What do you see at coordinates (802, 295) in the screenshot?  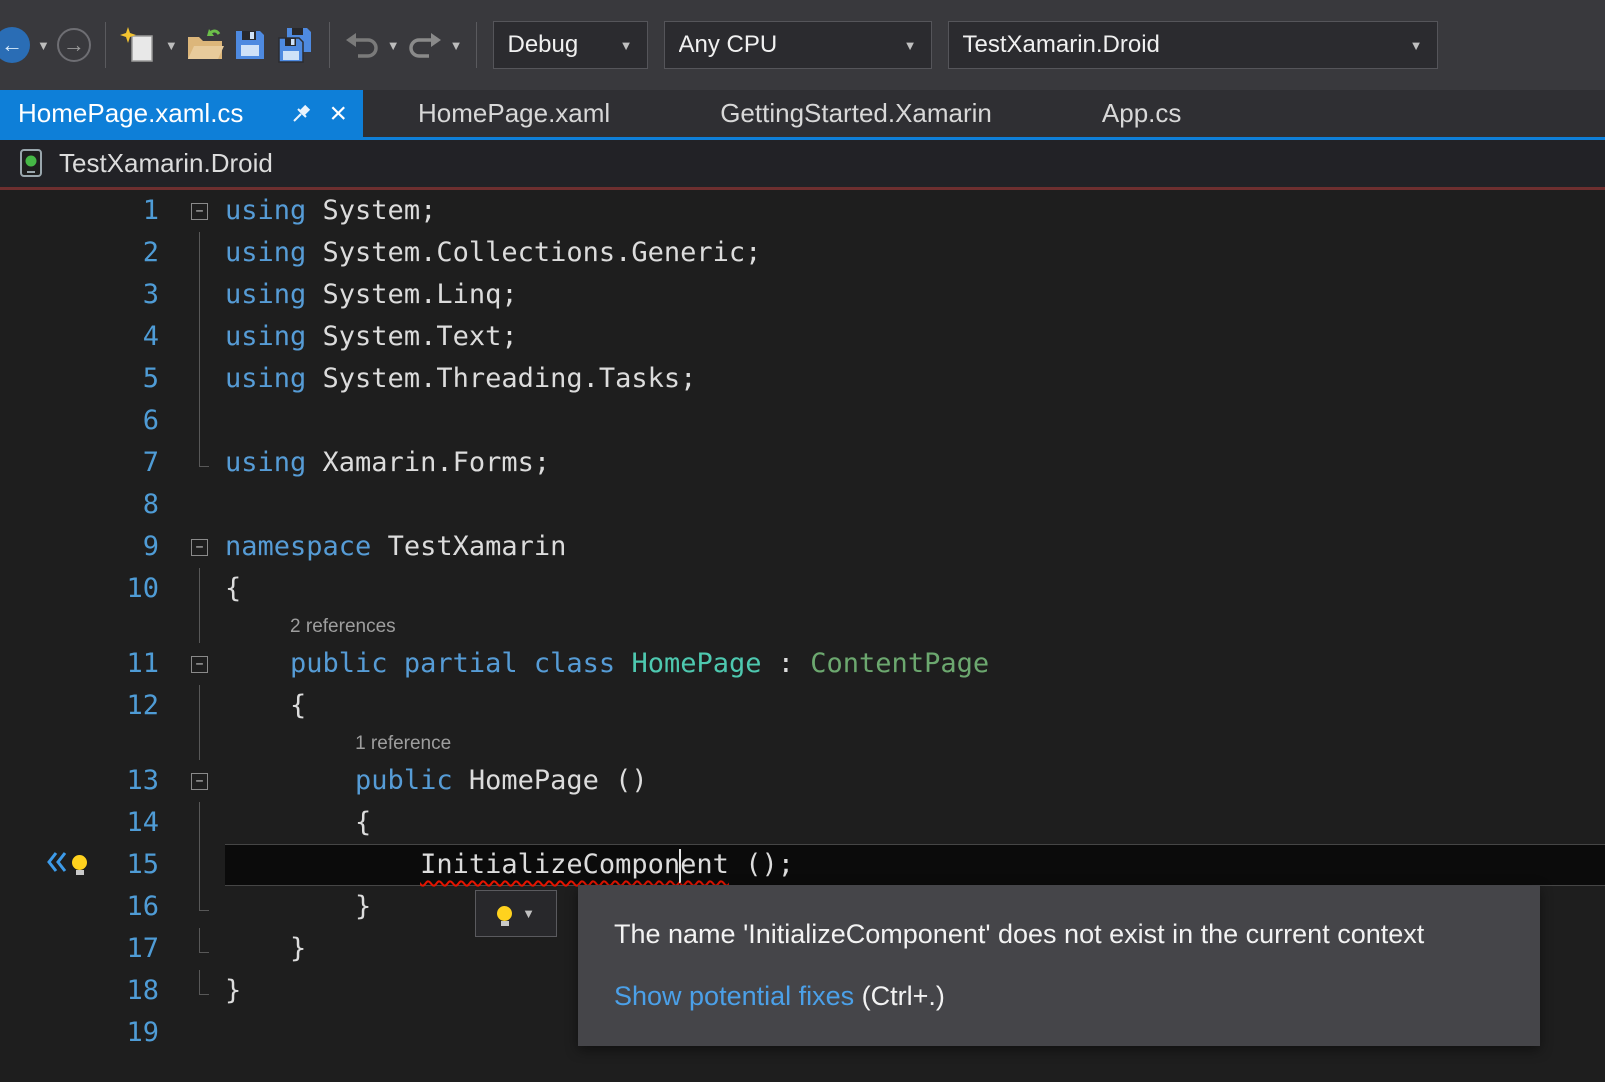 I see `code-line-3: 3 using System.Linq;` at bounding box center [802, 295].